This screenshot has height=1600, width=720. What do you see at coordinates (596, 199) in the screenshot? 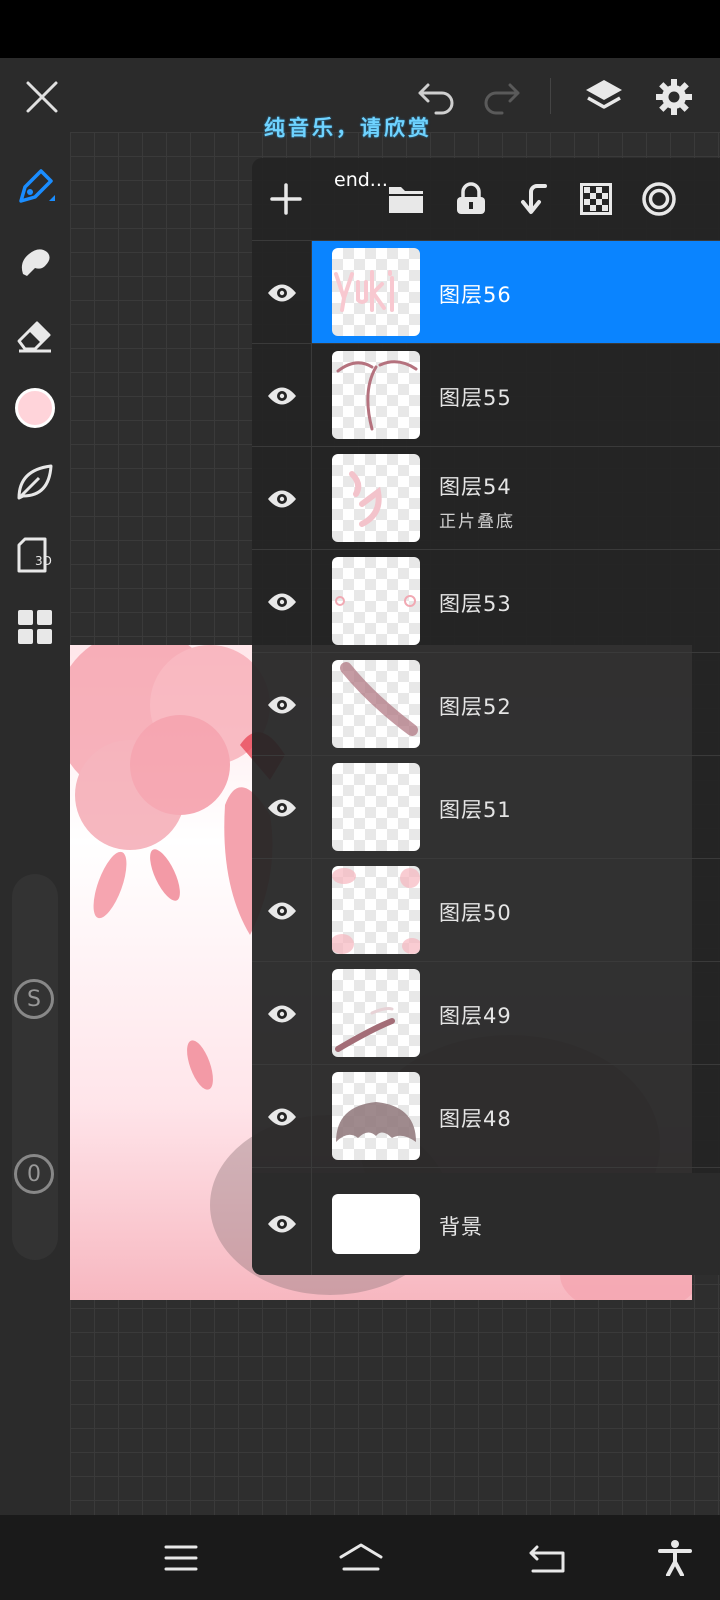
I see `clipping-button` at bounding box center [596, 199].